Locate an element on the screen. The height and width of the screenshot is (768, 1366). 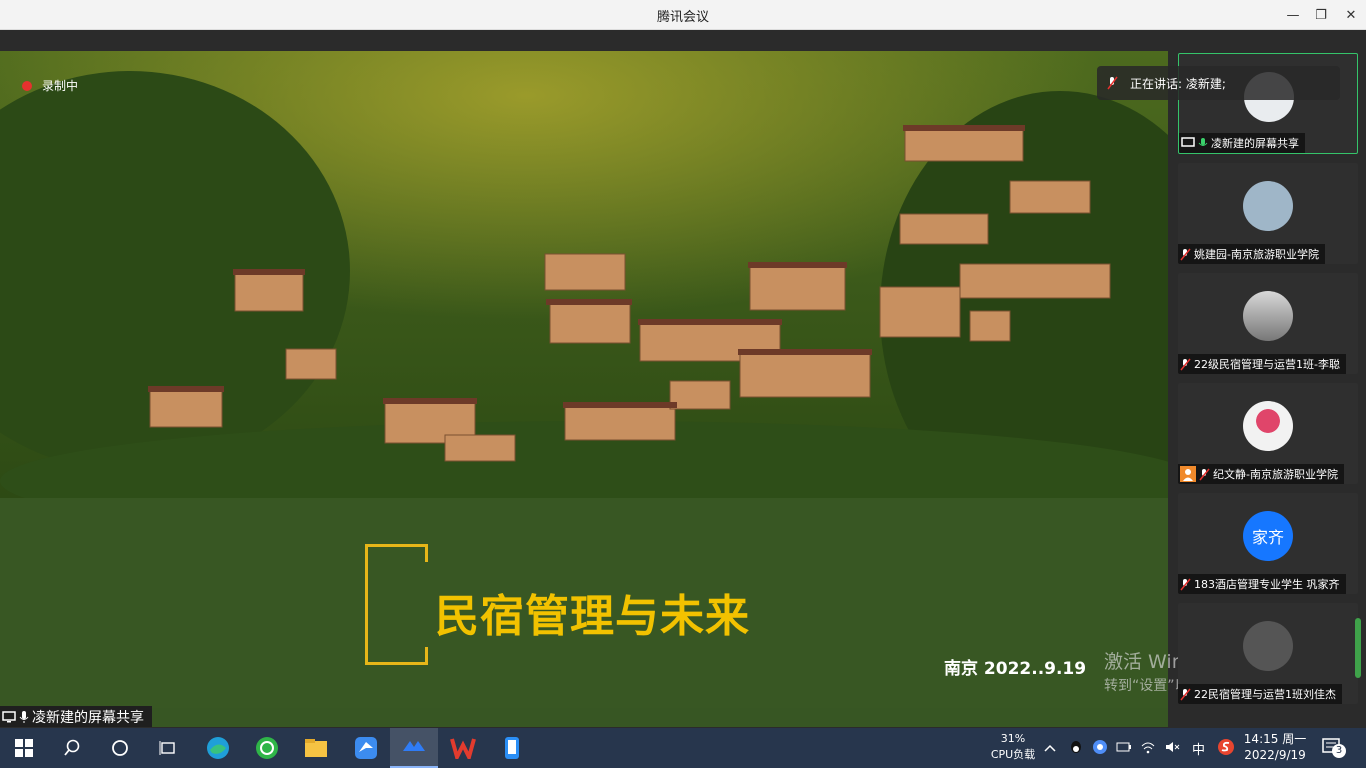
share-owner-label: 凌新建的屏幕共享 is located at coordinates (76, 716).